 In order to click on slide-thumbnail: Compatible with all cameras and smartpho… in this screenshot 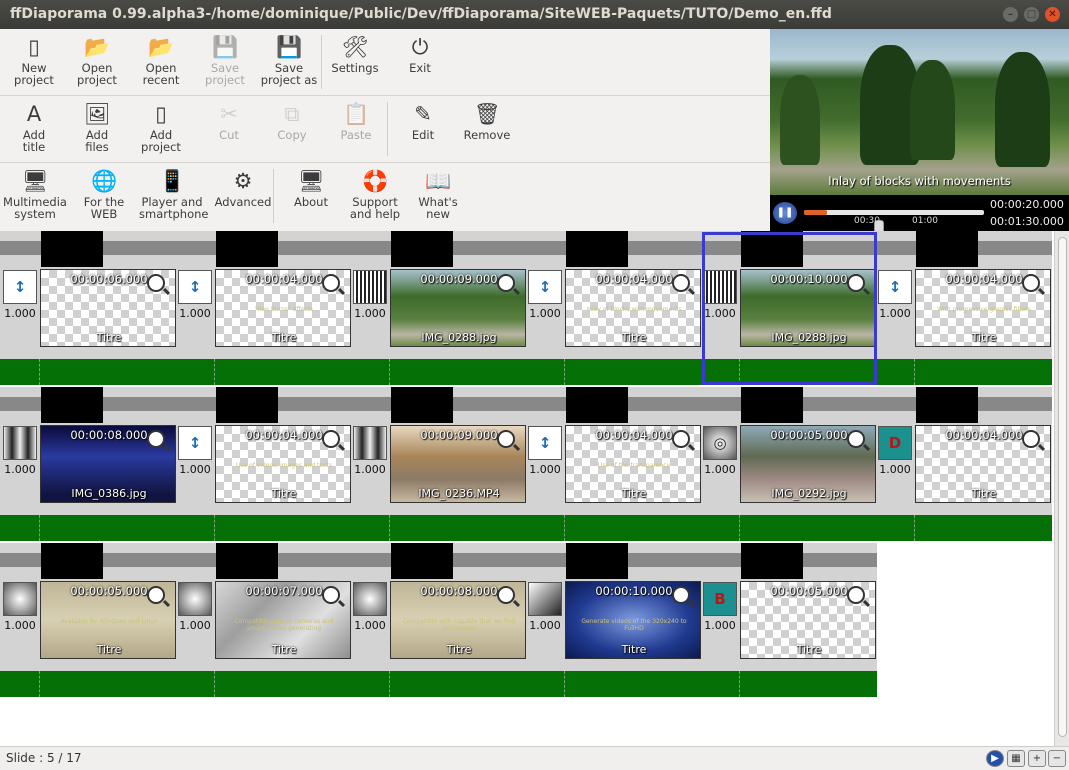, I will do `click(283, 620)`.